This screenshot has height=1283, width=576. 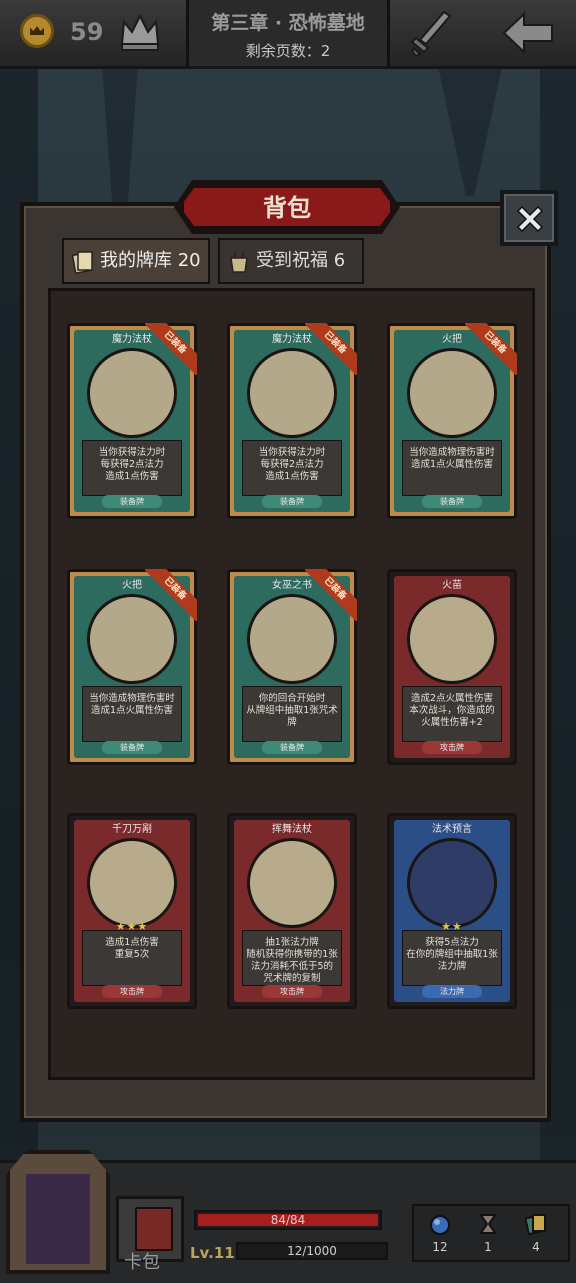 I want to click on gold-count: 59, so click(x=87, y=32).